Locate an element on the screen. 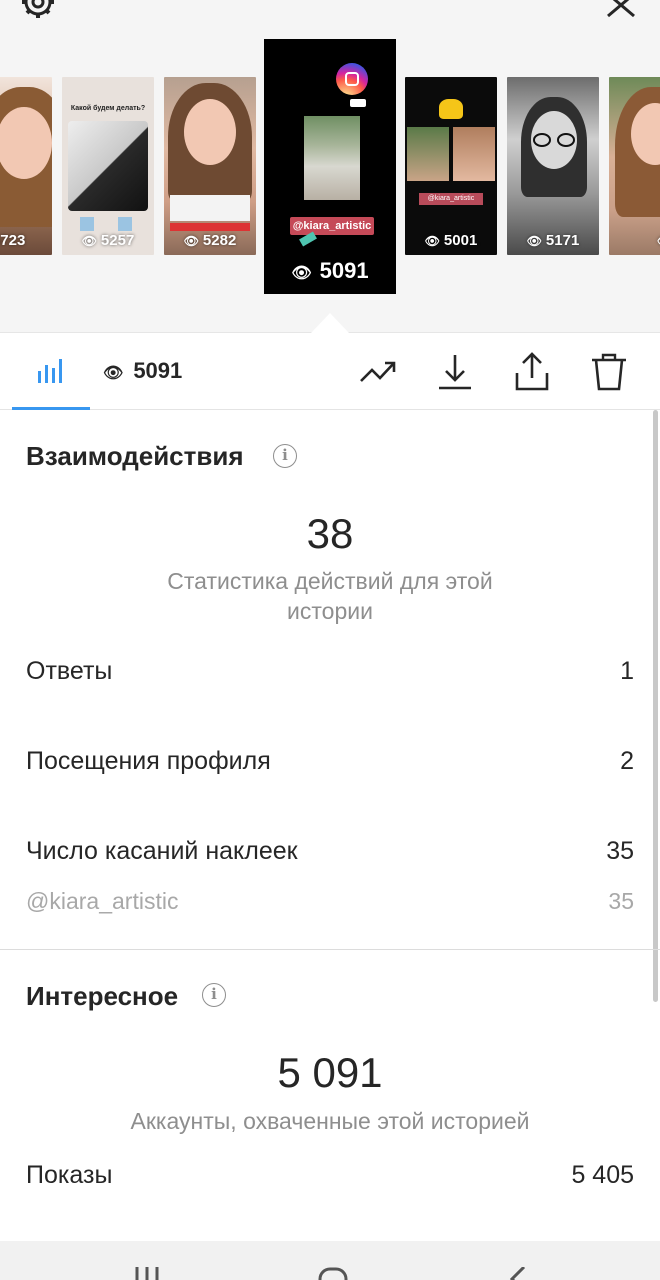  story-views: 5723 is located at coordinates (13, 240).